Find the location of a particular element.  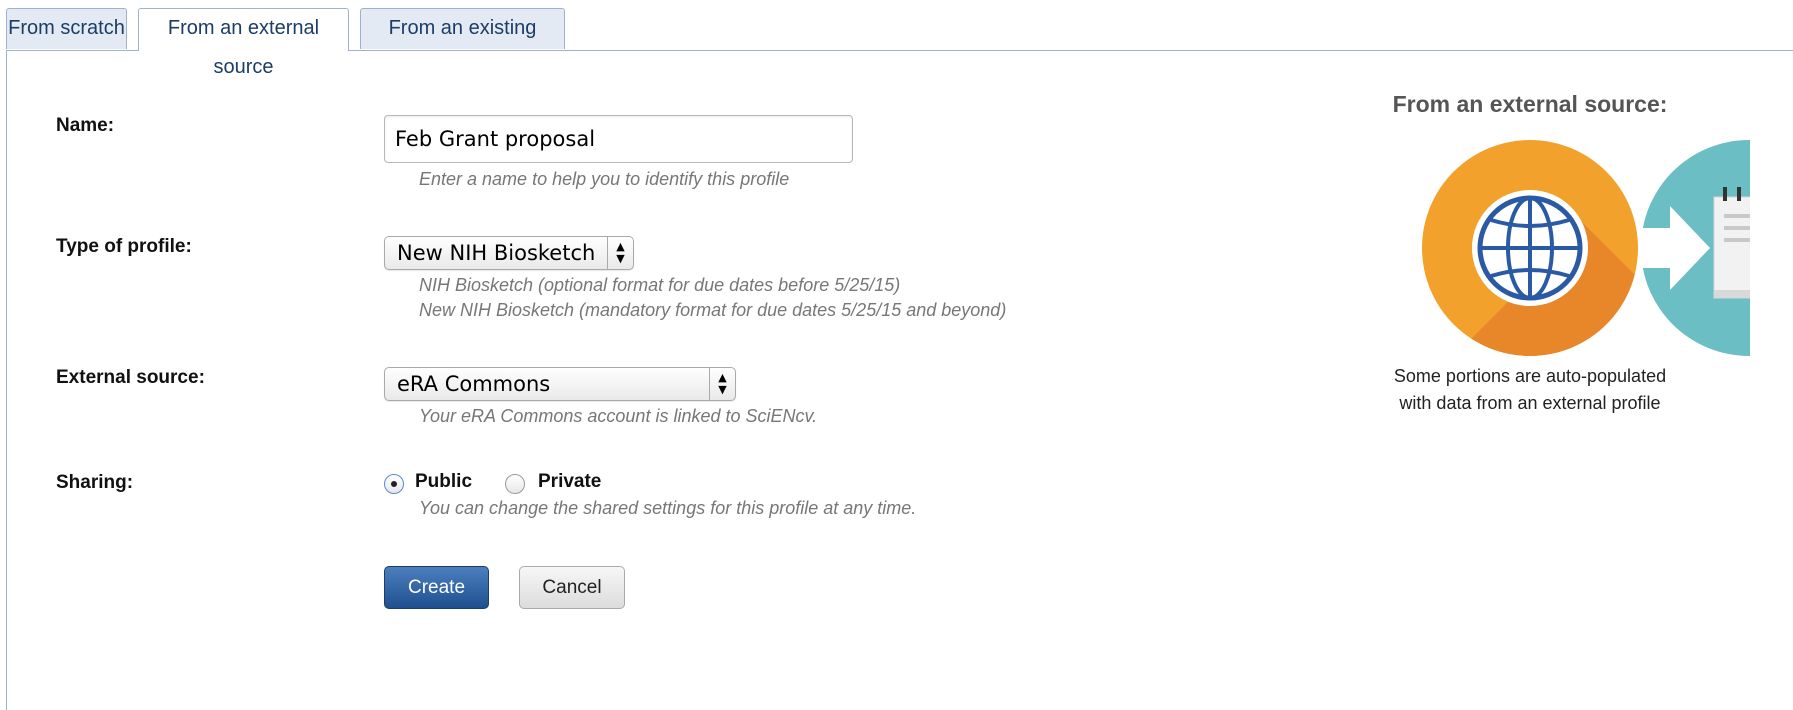

sidebar-caption-line-2: with data from an external profile is located at coordinates (1530, 403).